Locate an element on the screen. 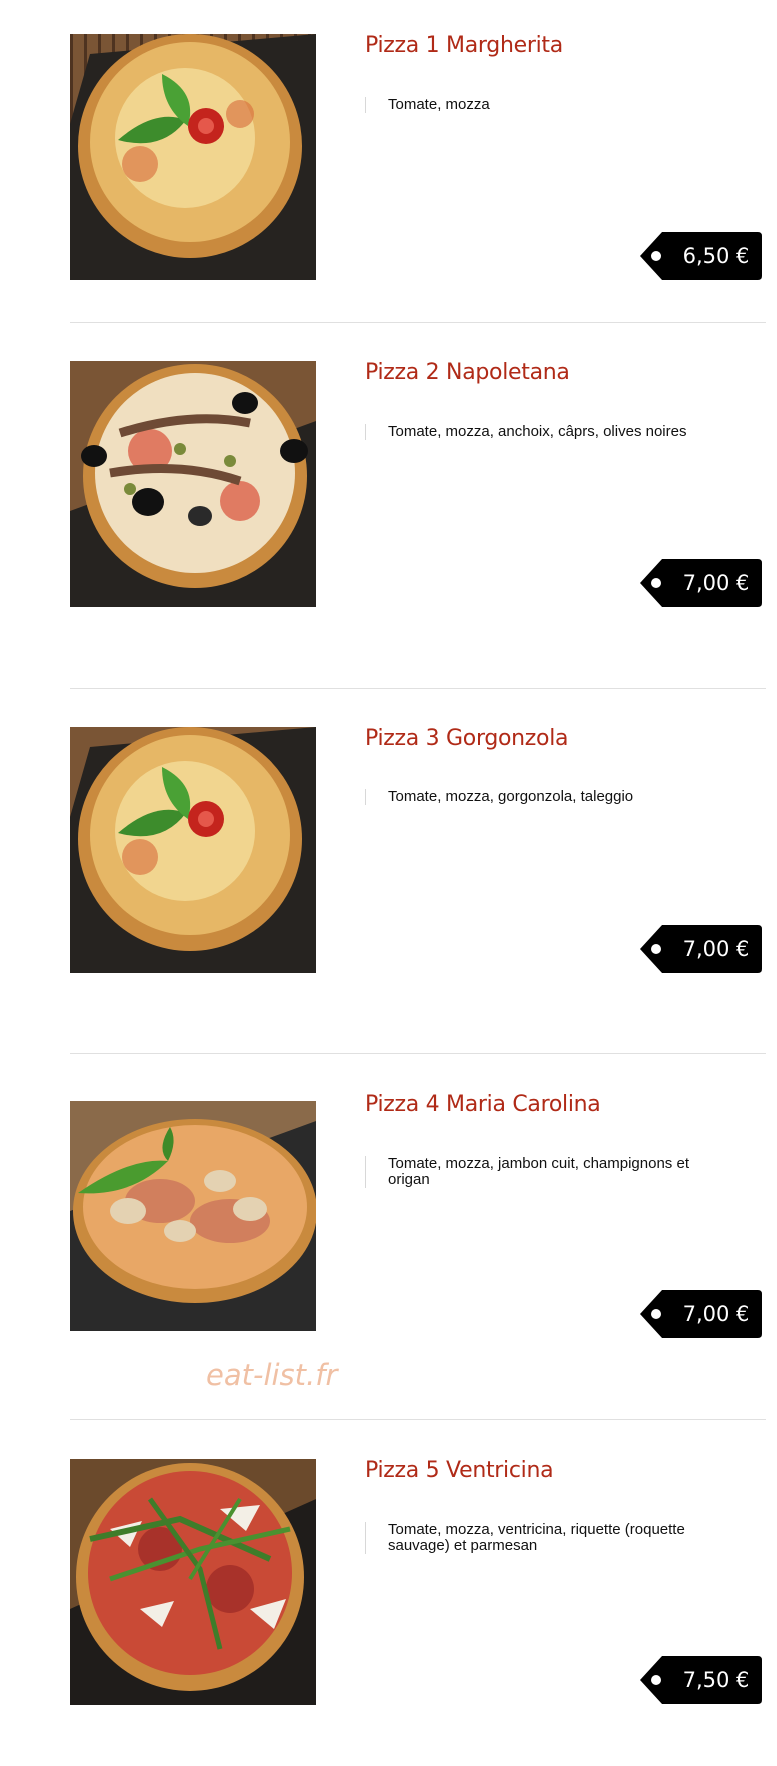  pizza-description: Tomate, mozza is located at coordinates (546, 105).